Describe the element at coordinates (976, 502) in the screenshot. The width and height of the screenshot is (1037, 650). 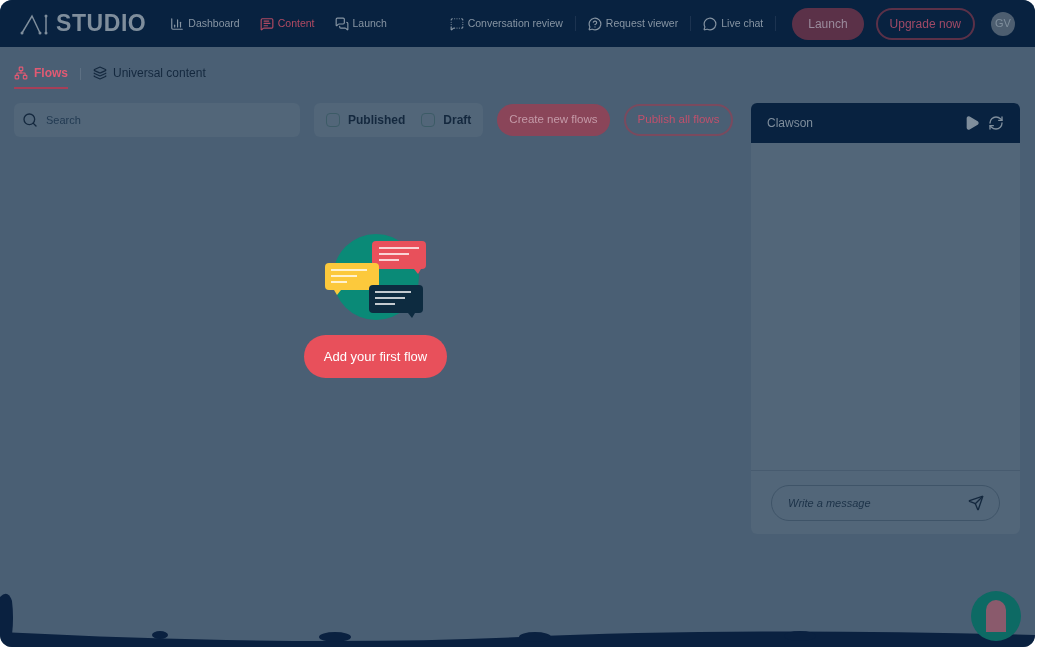
I see `send-icon` at that location.